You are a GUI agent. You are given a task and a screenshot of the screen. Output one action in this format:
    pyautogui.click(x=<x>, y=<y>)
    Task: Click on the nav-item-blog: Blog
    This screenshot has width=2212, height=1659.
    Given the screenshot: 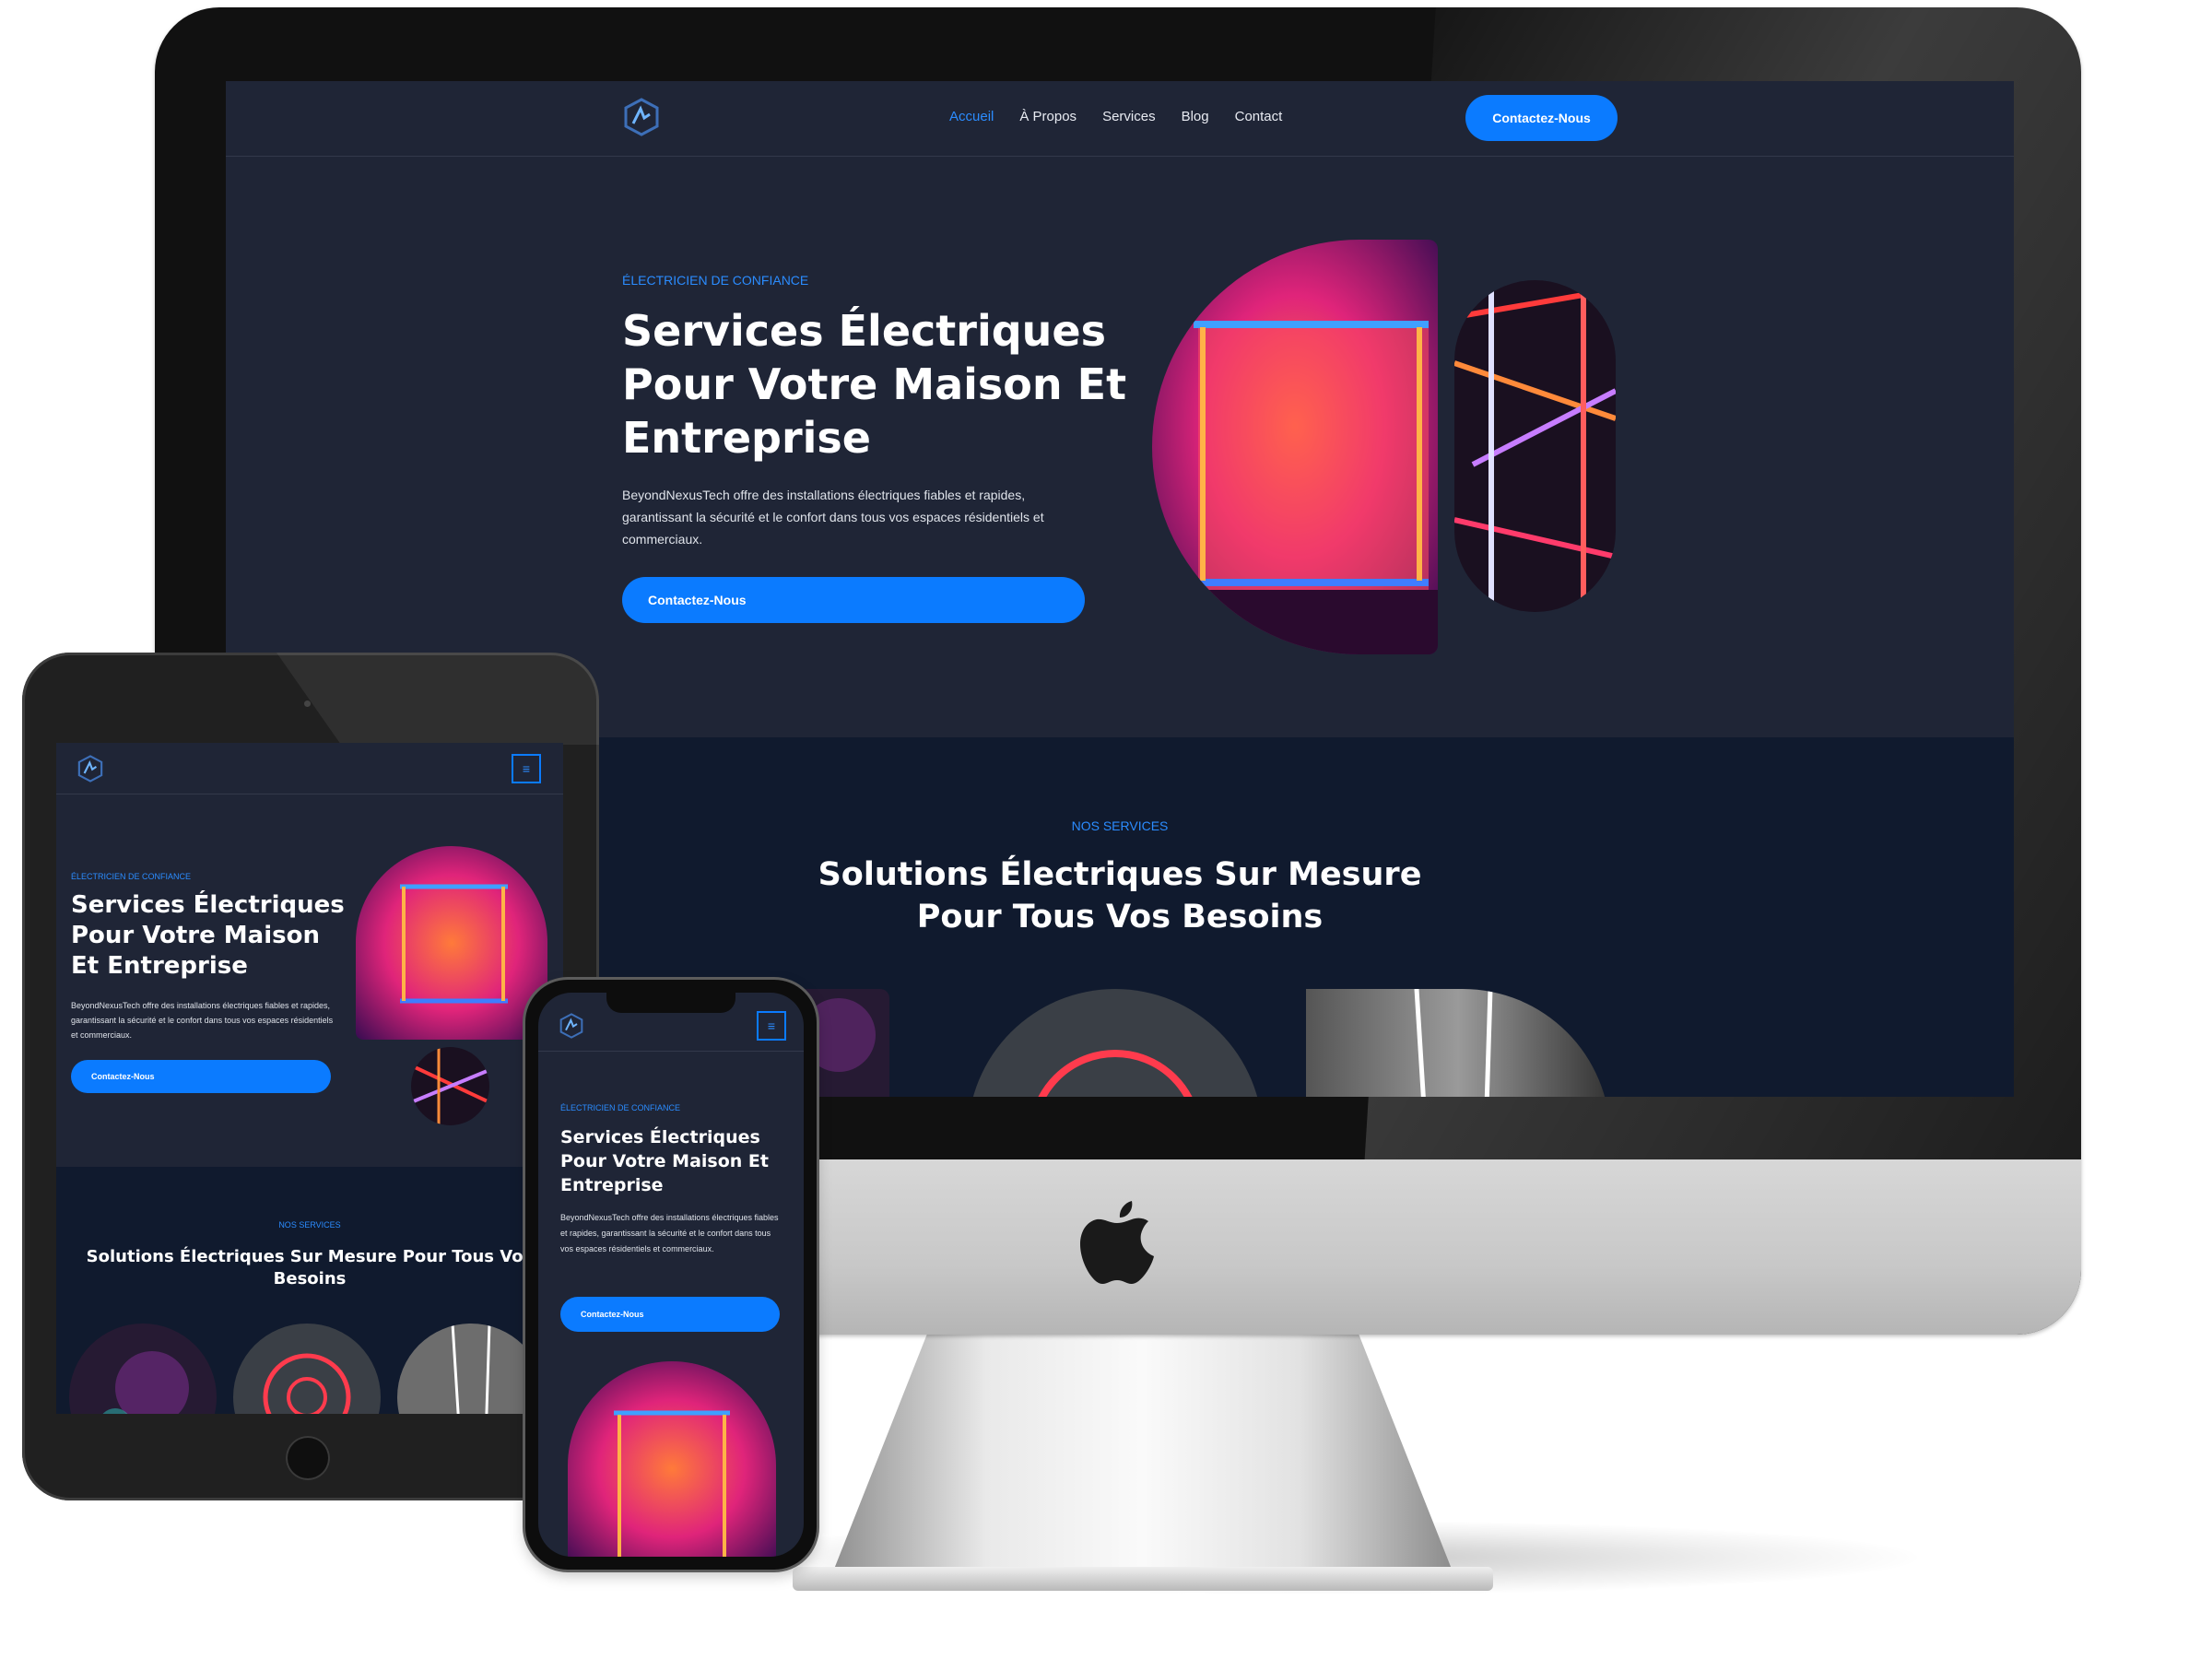 What is the action you would take?
    pyautogui.click(x=1195, y=116)
    